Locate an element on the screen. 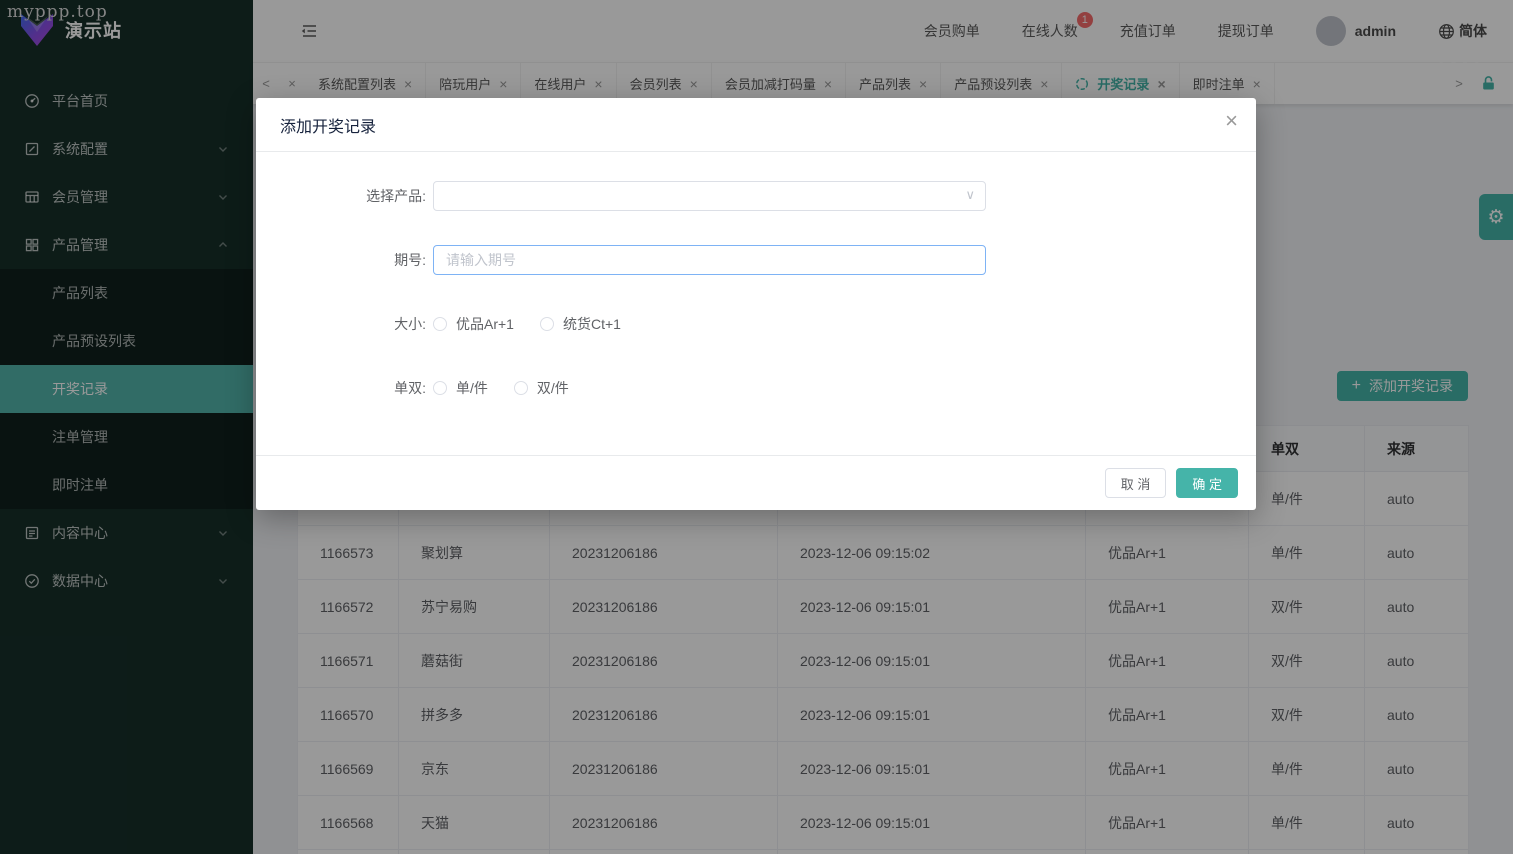  parity-option-even: 双/件 is located at coordinates (541, 388).